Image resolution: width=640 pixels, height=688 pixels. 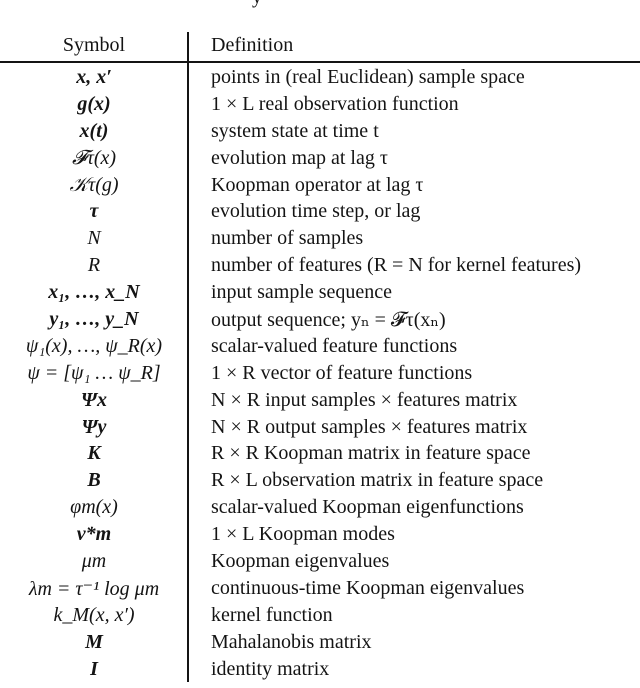 I want to click on table-row: Iidentity matrix, so click(x=320, y=669).